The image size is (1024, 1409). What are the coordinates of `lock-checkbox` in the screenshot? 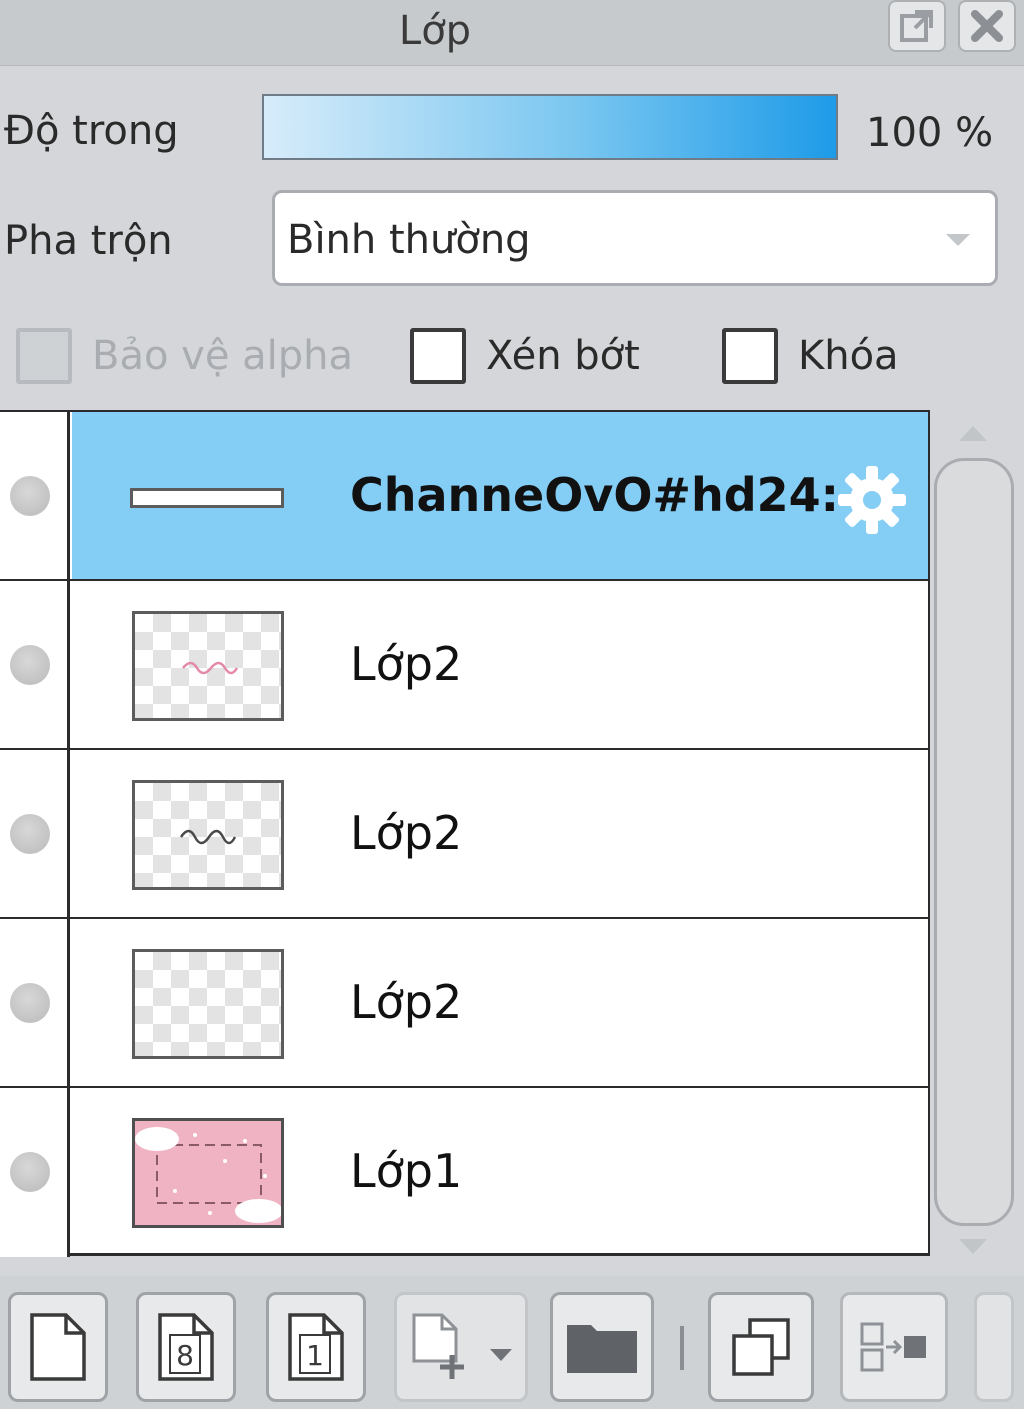 It's located at (750, 356).